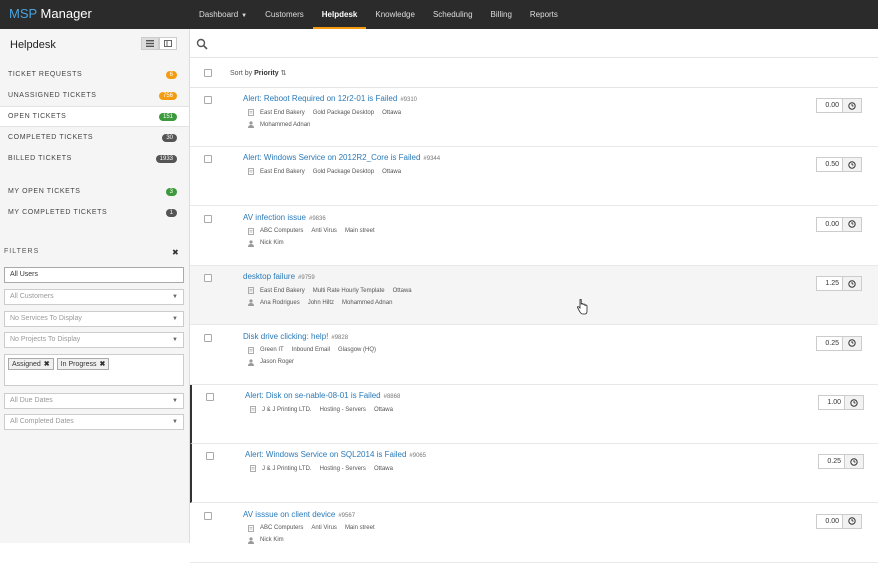 The image size is (878, 563). I want to click on projects-filter-select: No Projects To Display ▼, so click(94, 340).